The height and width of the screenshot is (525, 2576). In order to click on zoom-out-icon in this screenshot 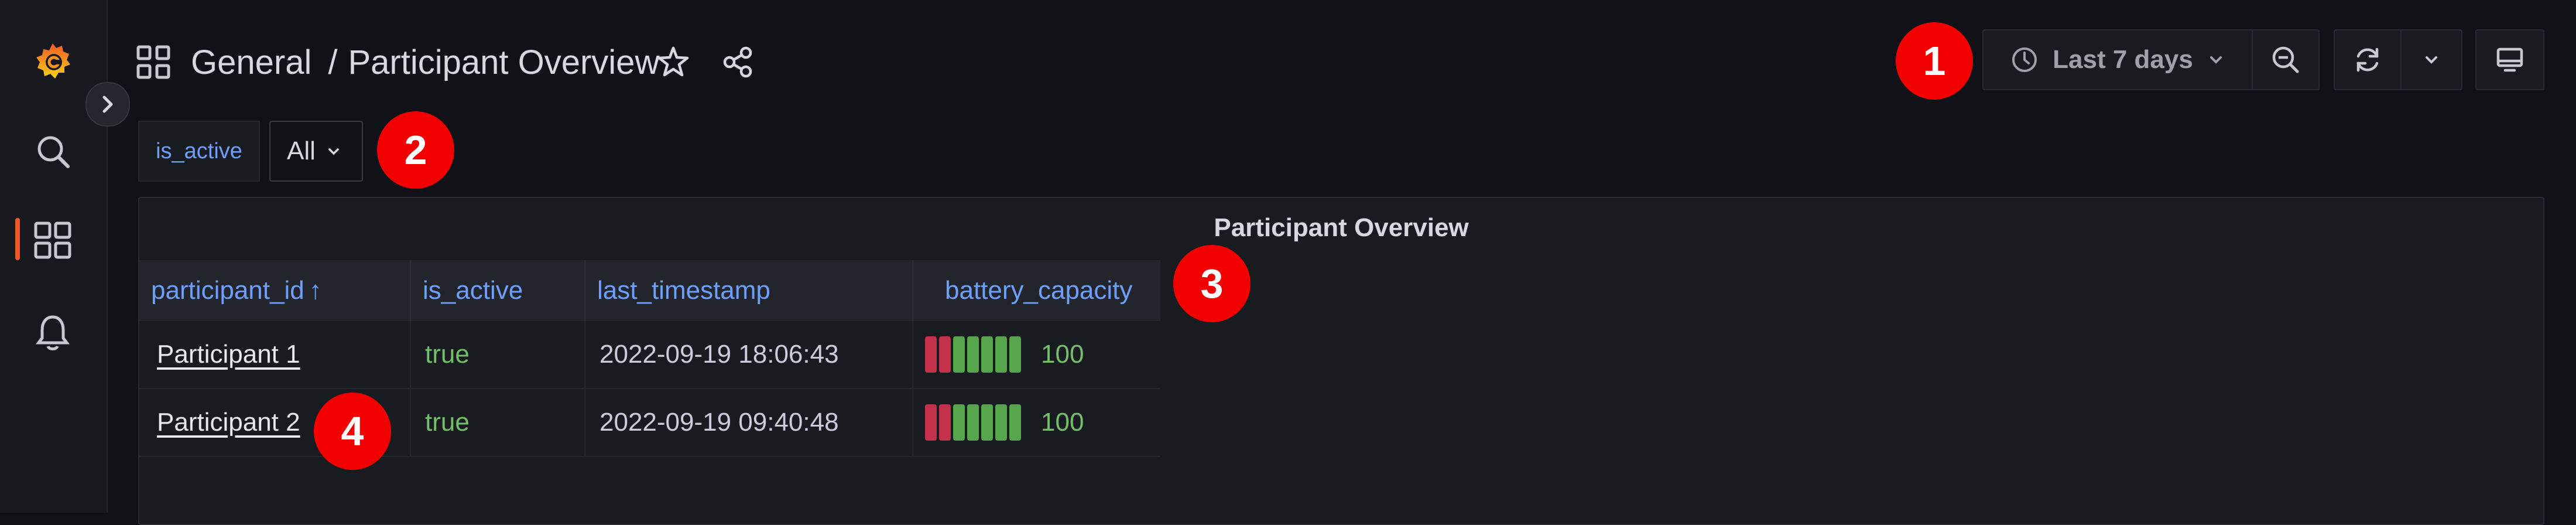, I will do `click(2285, 59)`.